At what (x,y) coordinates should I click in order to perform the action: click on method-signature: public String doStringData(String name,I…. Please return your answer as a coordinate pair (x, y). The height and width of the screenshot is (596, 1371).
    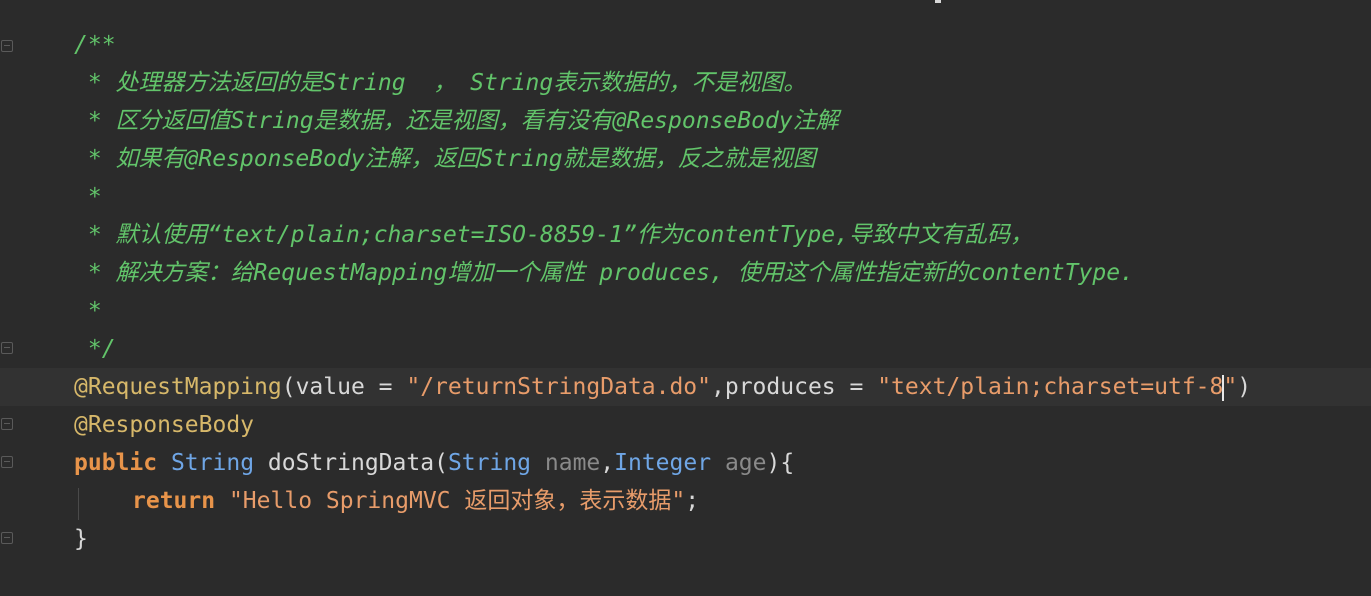
    Looking at the image, I should click on (434, 463).